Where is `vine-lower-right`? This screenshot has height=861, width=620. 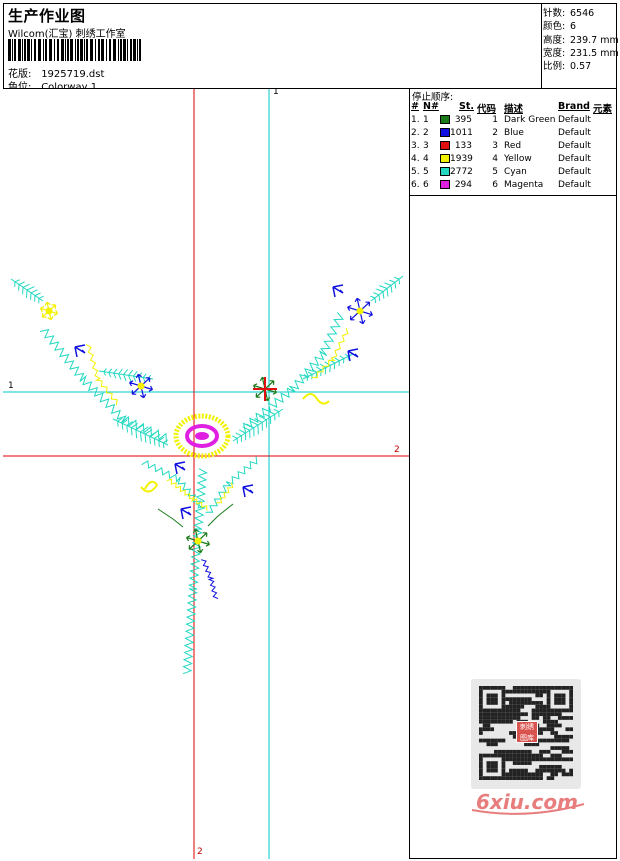
vine-lower-right is located at coordinates (231, 484).